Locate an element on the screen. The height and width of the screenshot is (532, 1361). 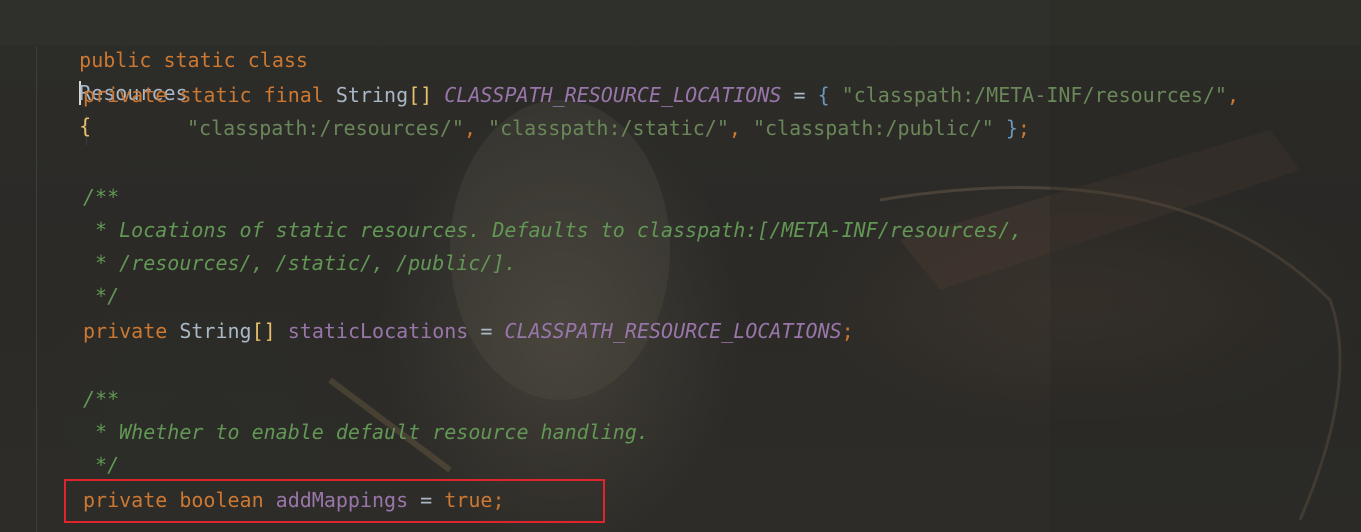
keyword: public static class is located at coordinates (193, 60).